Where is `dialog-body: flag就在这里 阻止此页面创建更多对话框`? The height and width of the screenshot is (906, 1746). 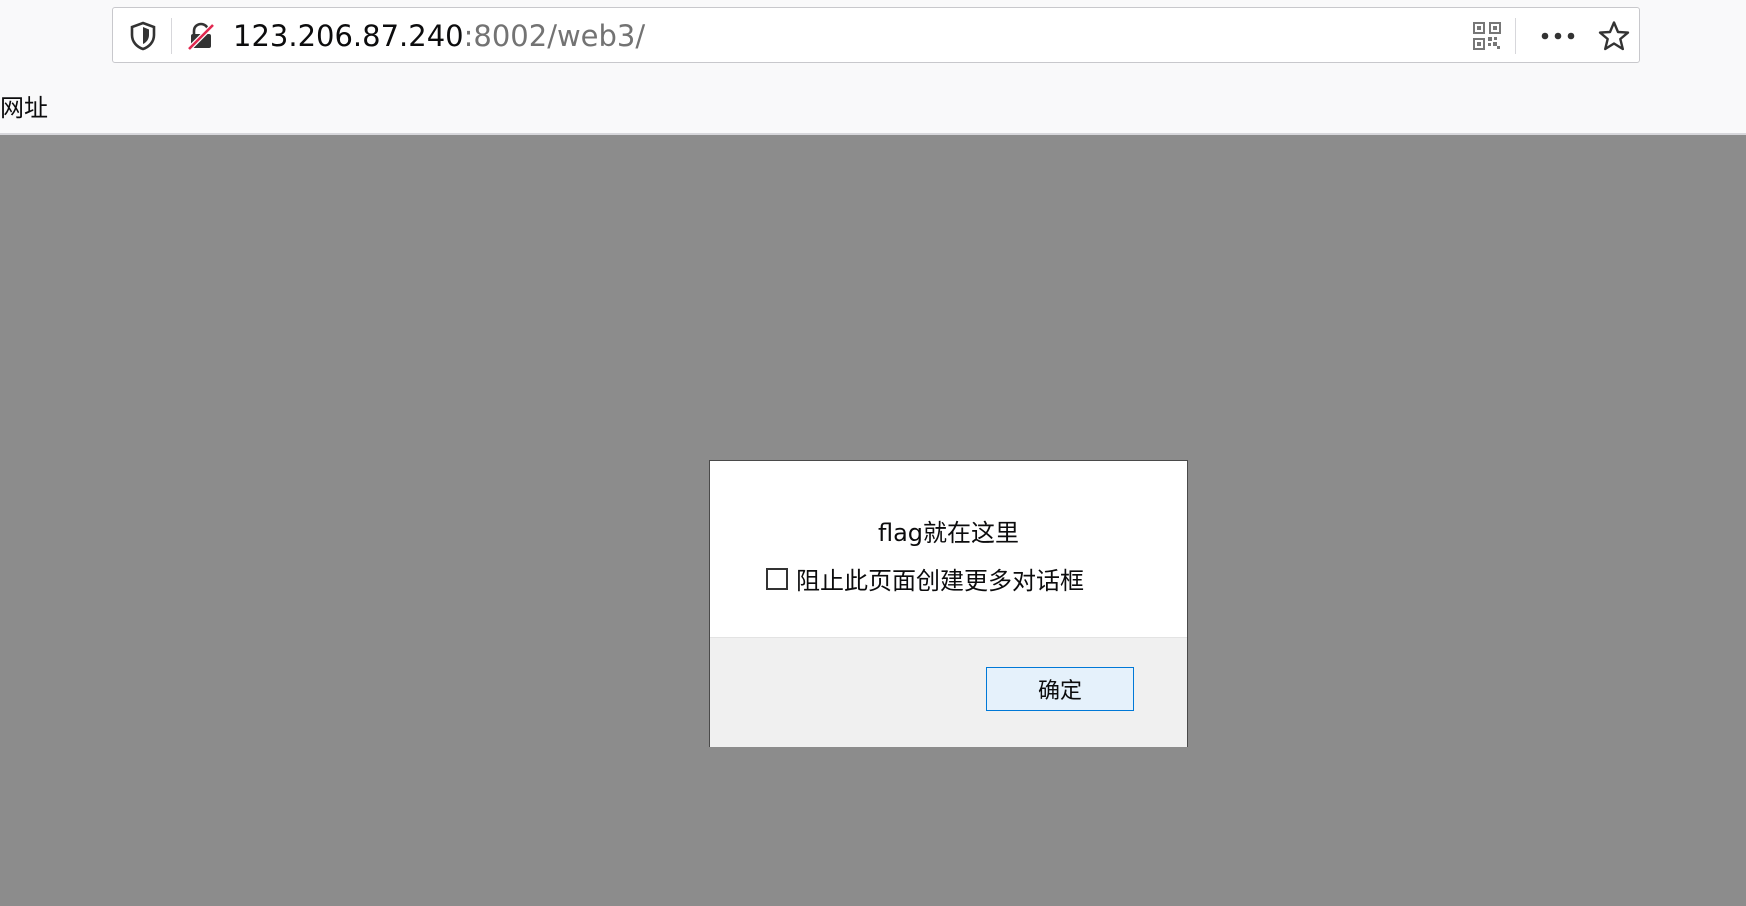 dialog-body: flag就在这里 阻止此页面创建更多对话框 is located at coordinates (948, 549).